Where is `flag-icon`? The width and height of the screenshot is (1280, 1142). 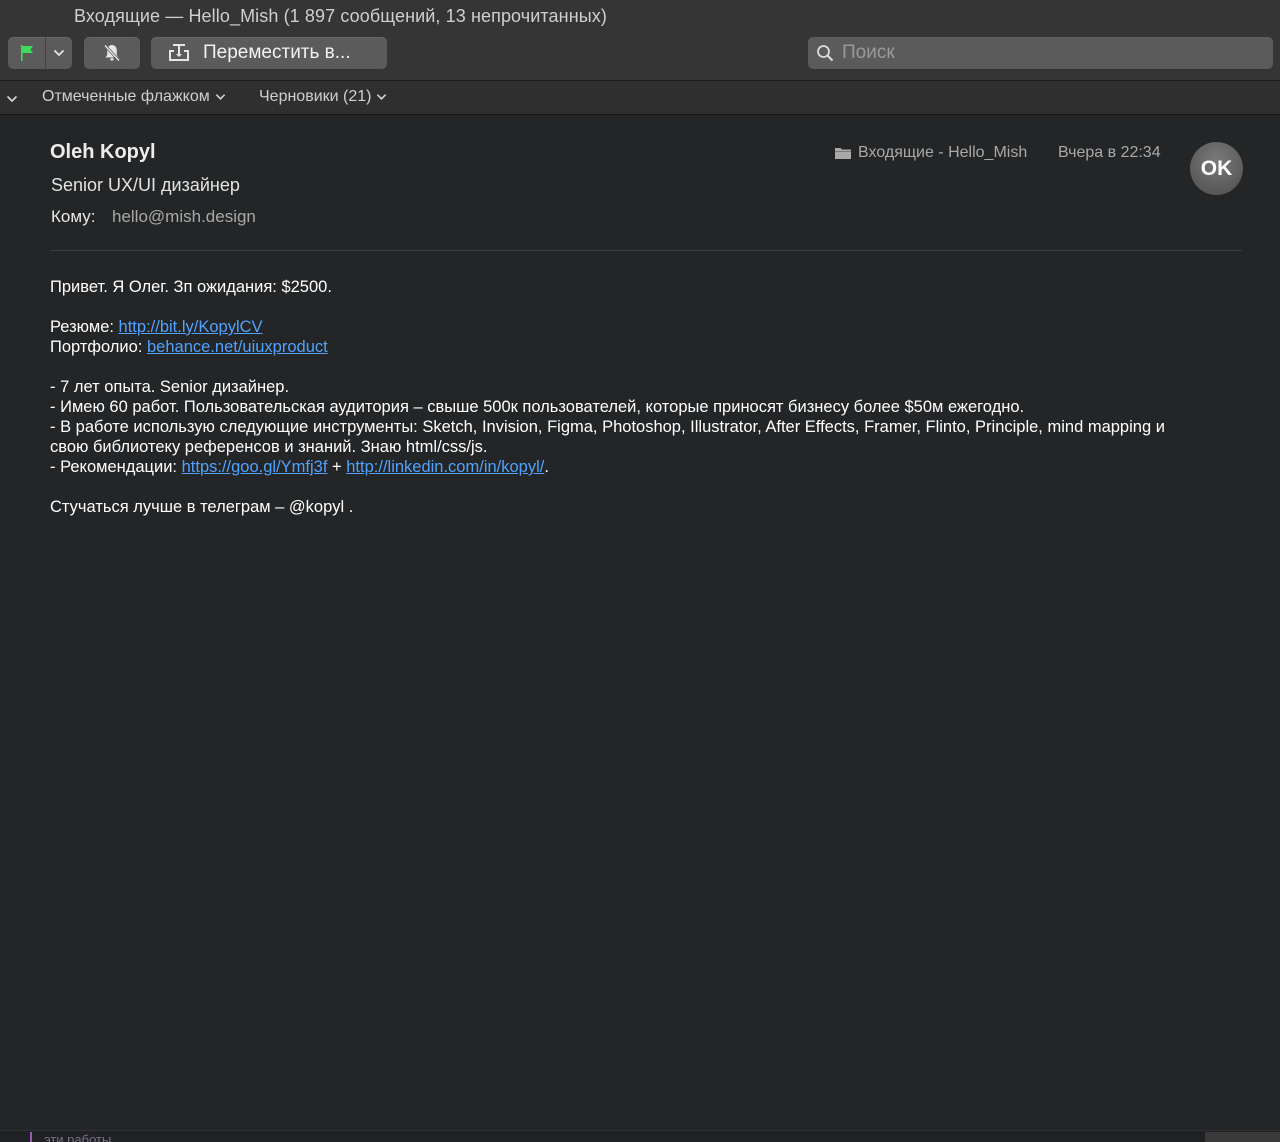
flag-icon is located at coordinates (26, 53).